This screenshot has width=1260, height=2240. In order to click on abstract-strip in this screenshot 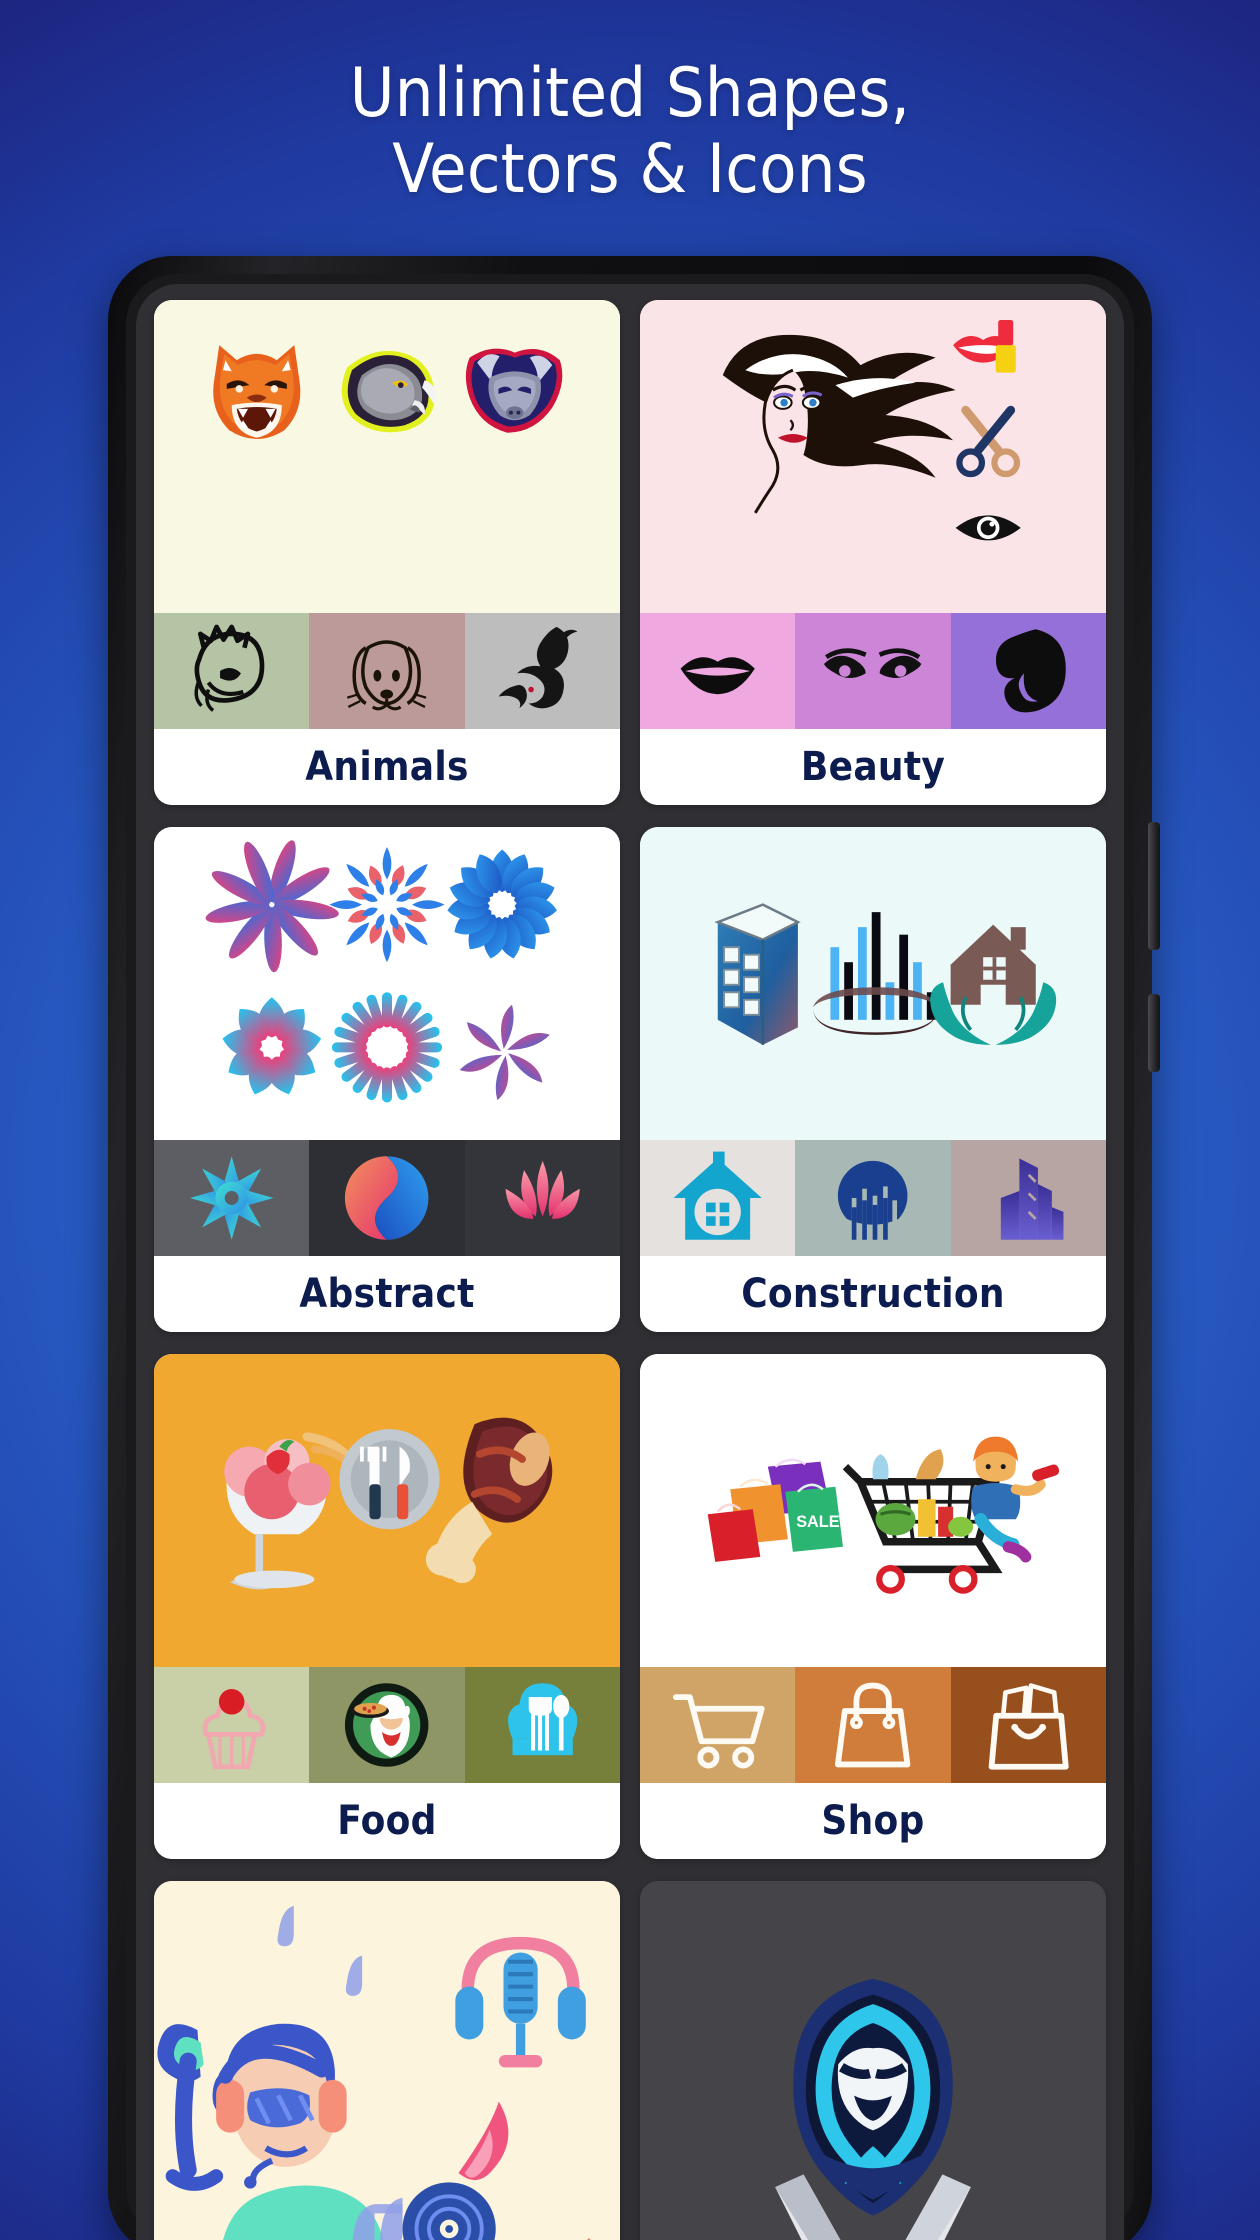, I will do `click(387, 1198)`.